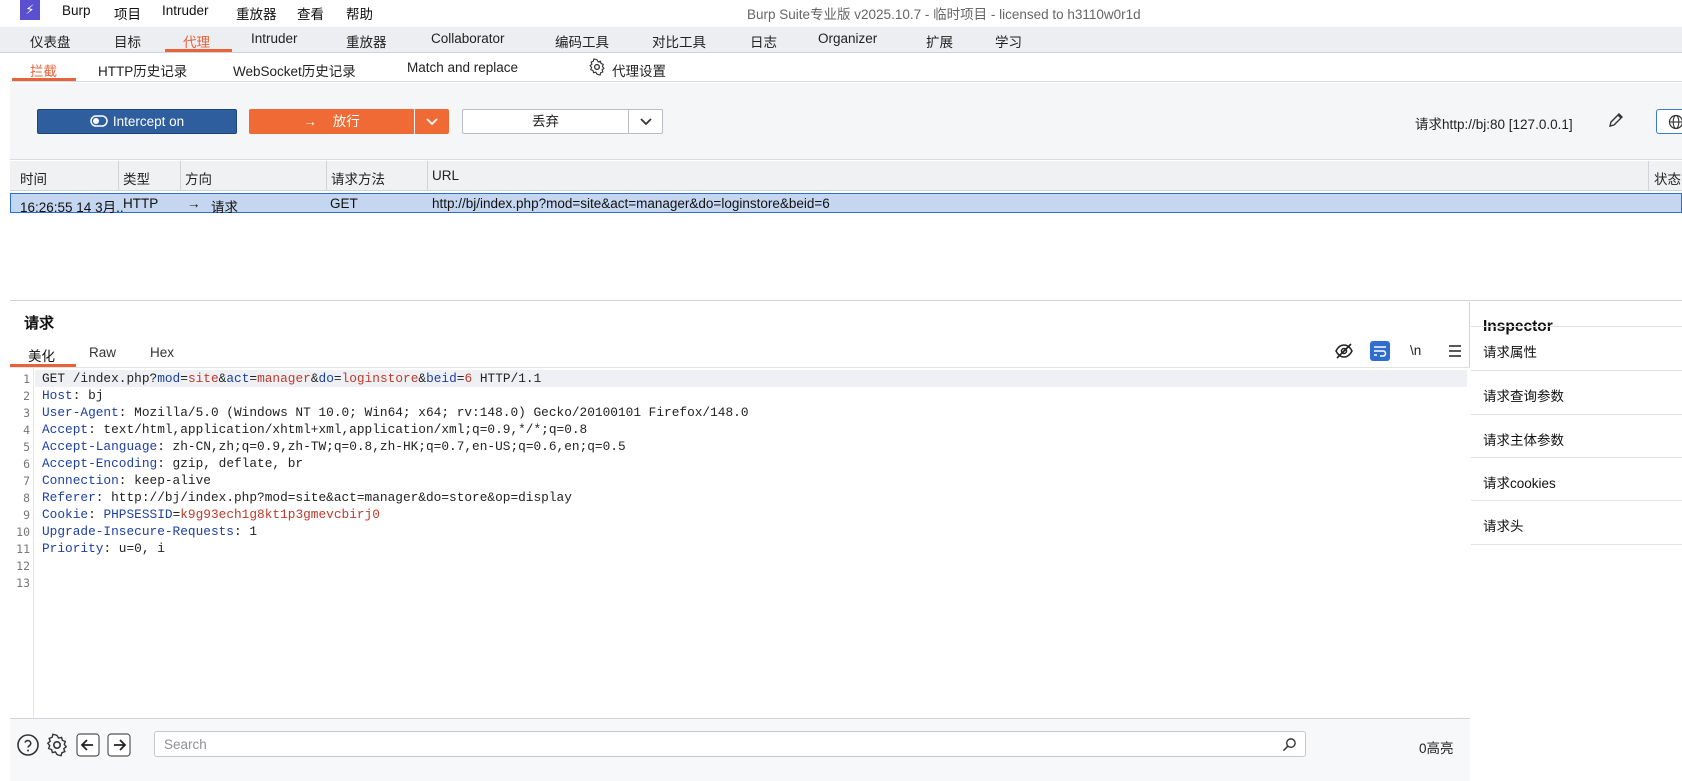  What do you see at coordinates (23, 566) in the screenshot?
I see `line-number: 12` at bounding box center [23, 566].